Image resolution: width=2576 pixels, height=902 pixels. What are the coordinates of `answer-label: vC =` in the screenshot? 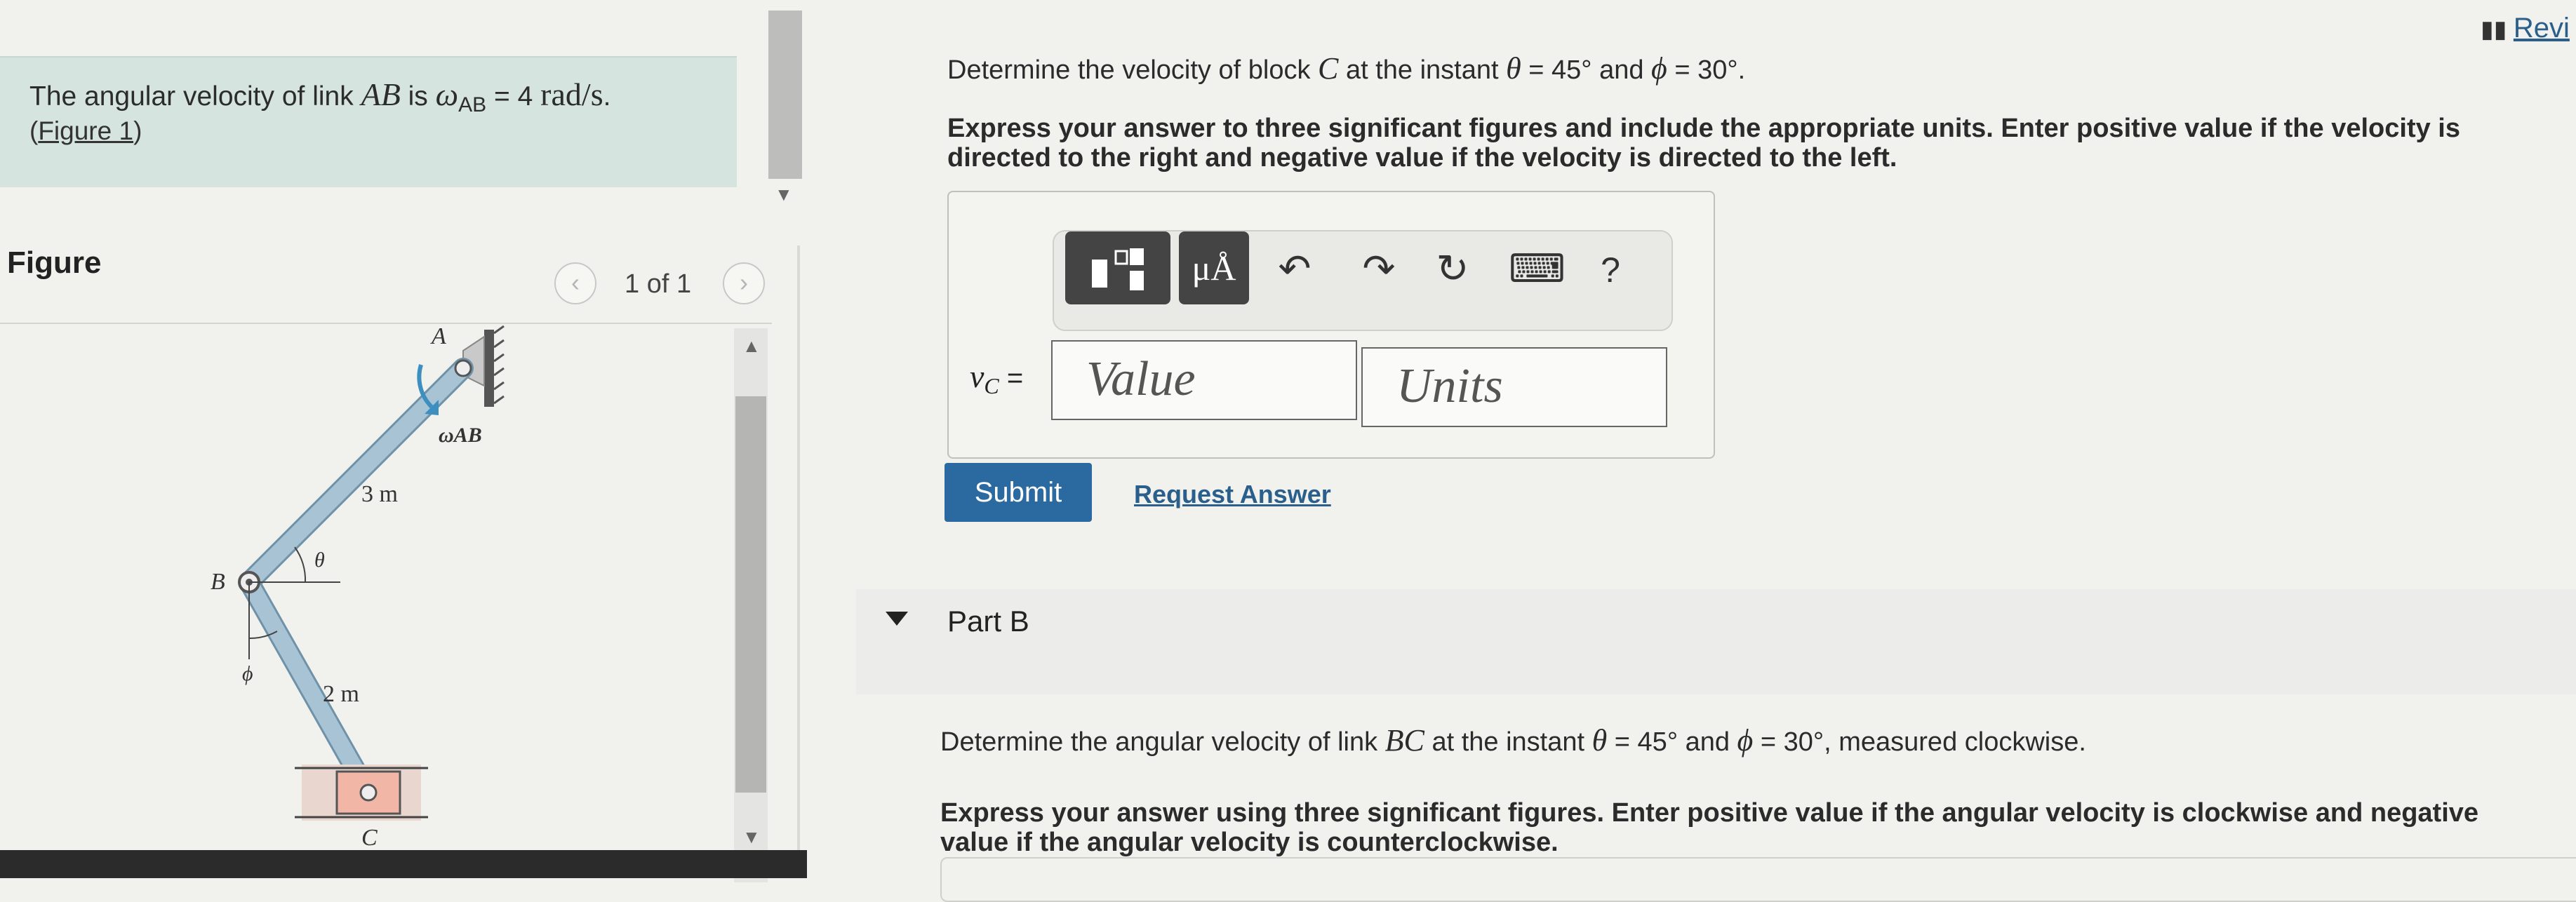 It's located at (997, 378).